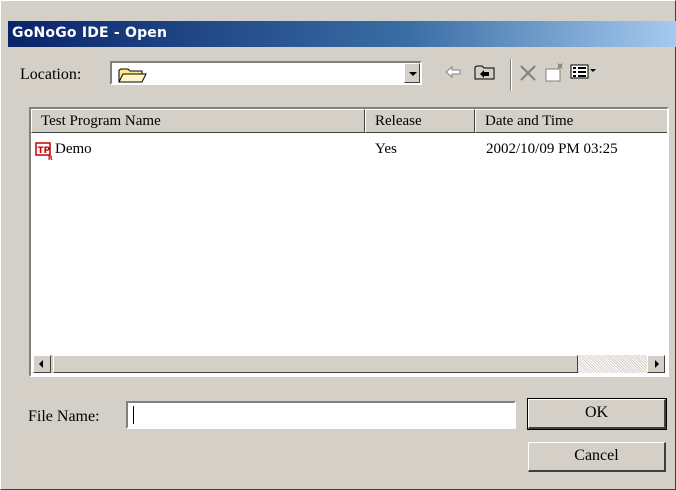  I want to click on column-header-datetime: Date and Time, so click(571, 121).